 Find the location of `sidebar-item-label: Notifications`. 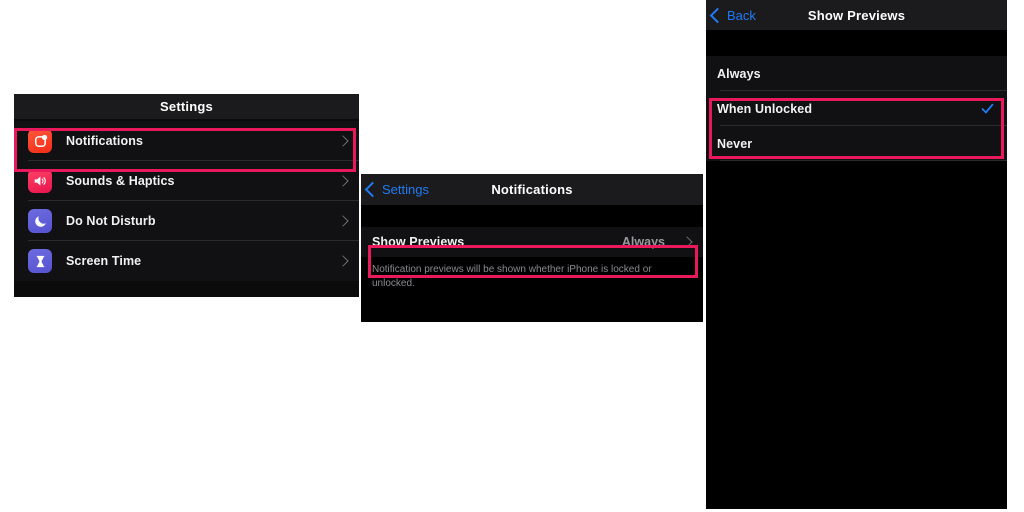

sidebar-item-label: Notifications is located at coordinates (104, 141).